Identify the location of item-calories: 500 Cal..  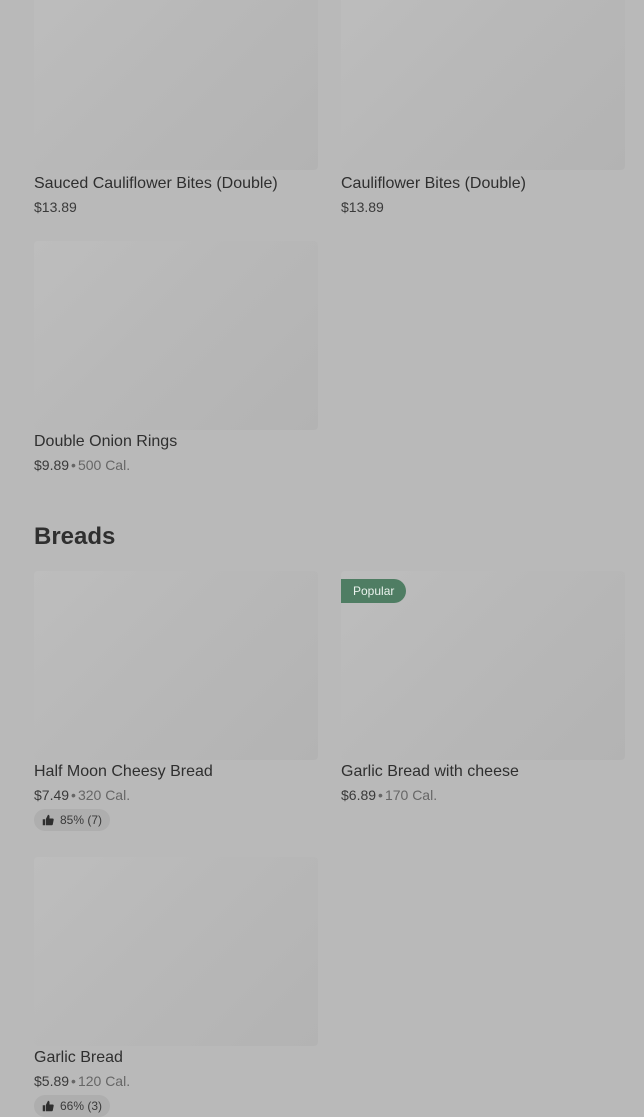
(104, 465).